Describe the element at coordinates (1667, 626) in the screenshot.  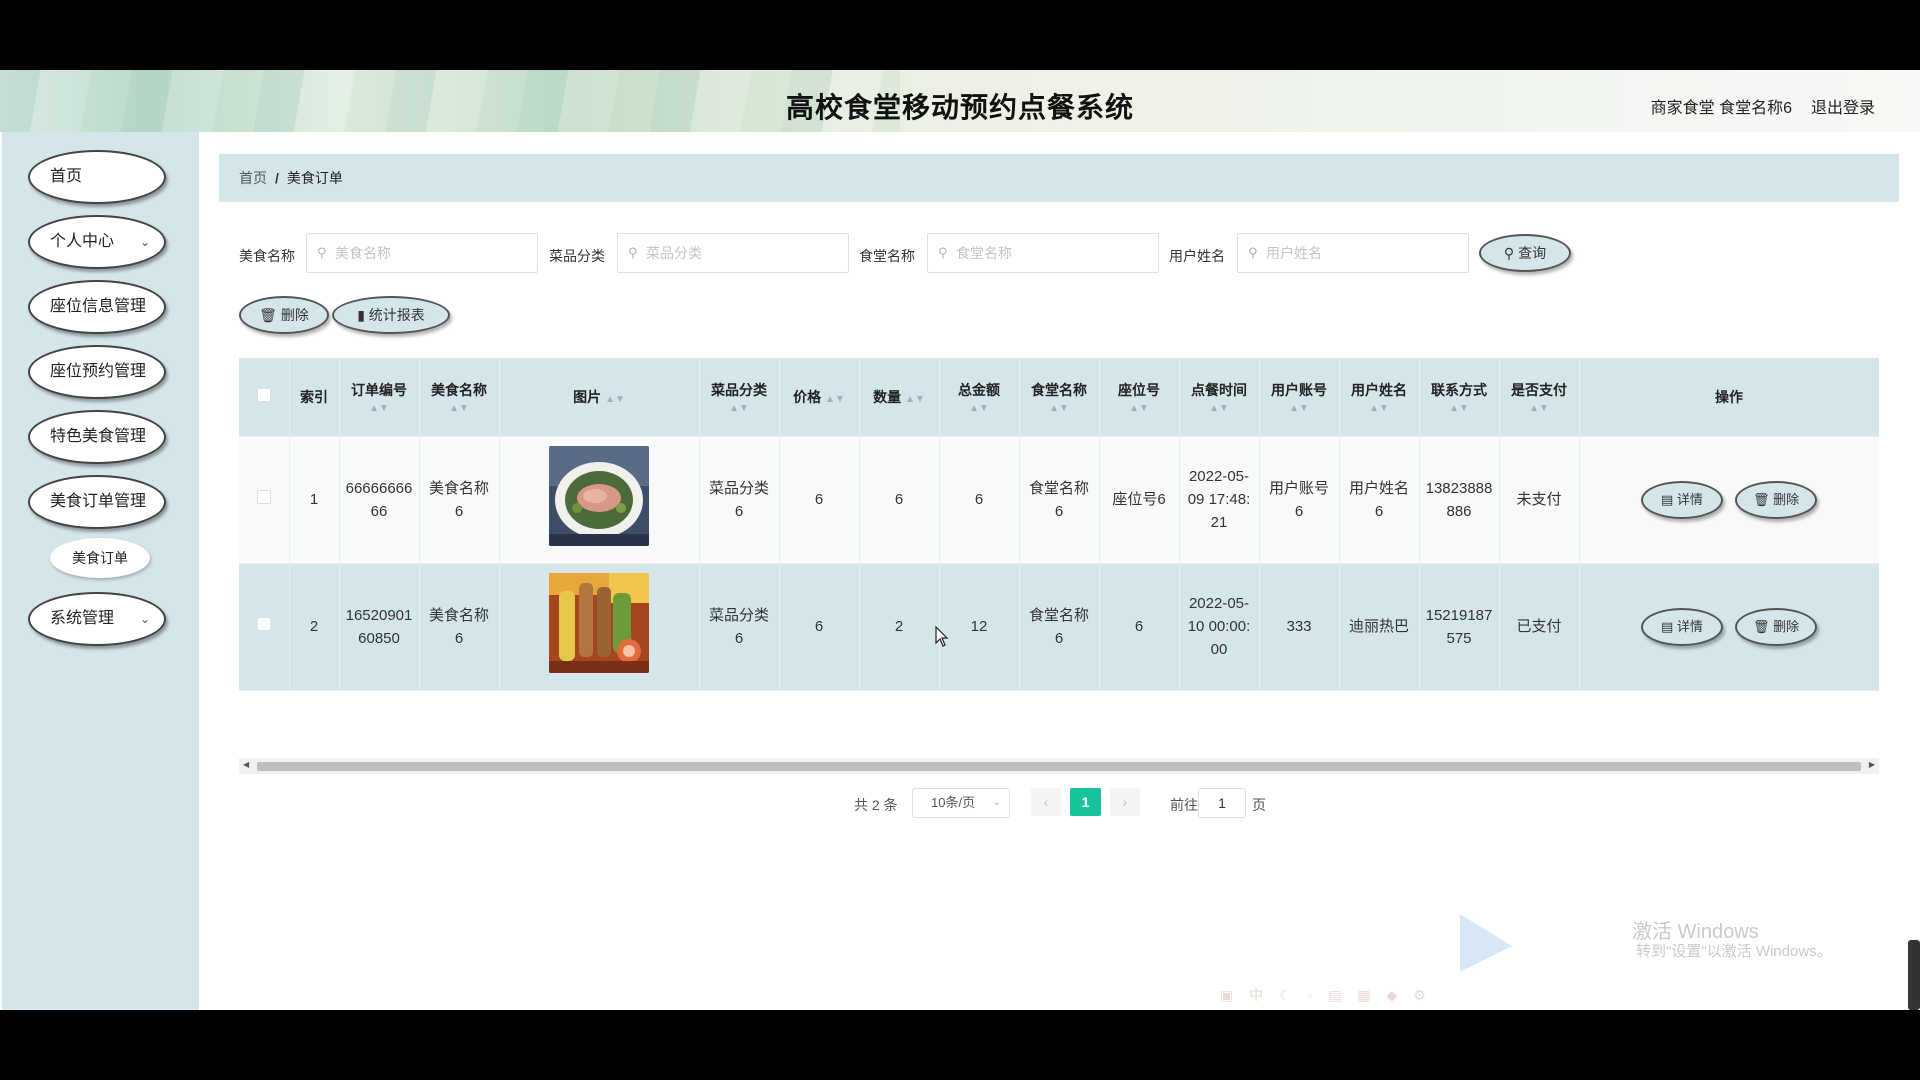
I see `document-icon: ▤` at that location.